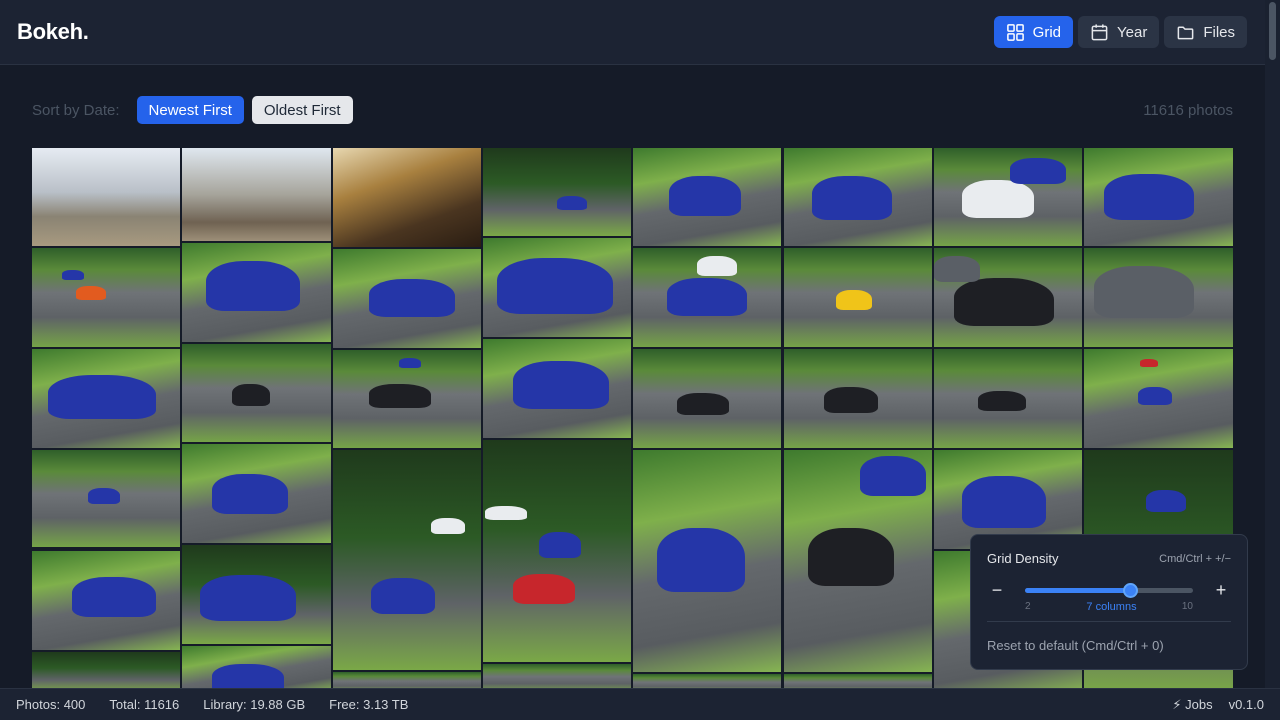  Describe the element at coordinates (369, 704) in the screenshot. I see `status-free-space: Free: 3.13 TB` at that location.